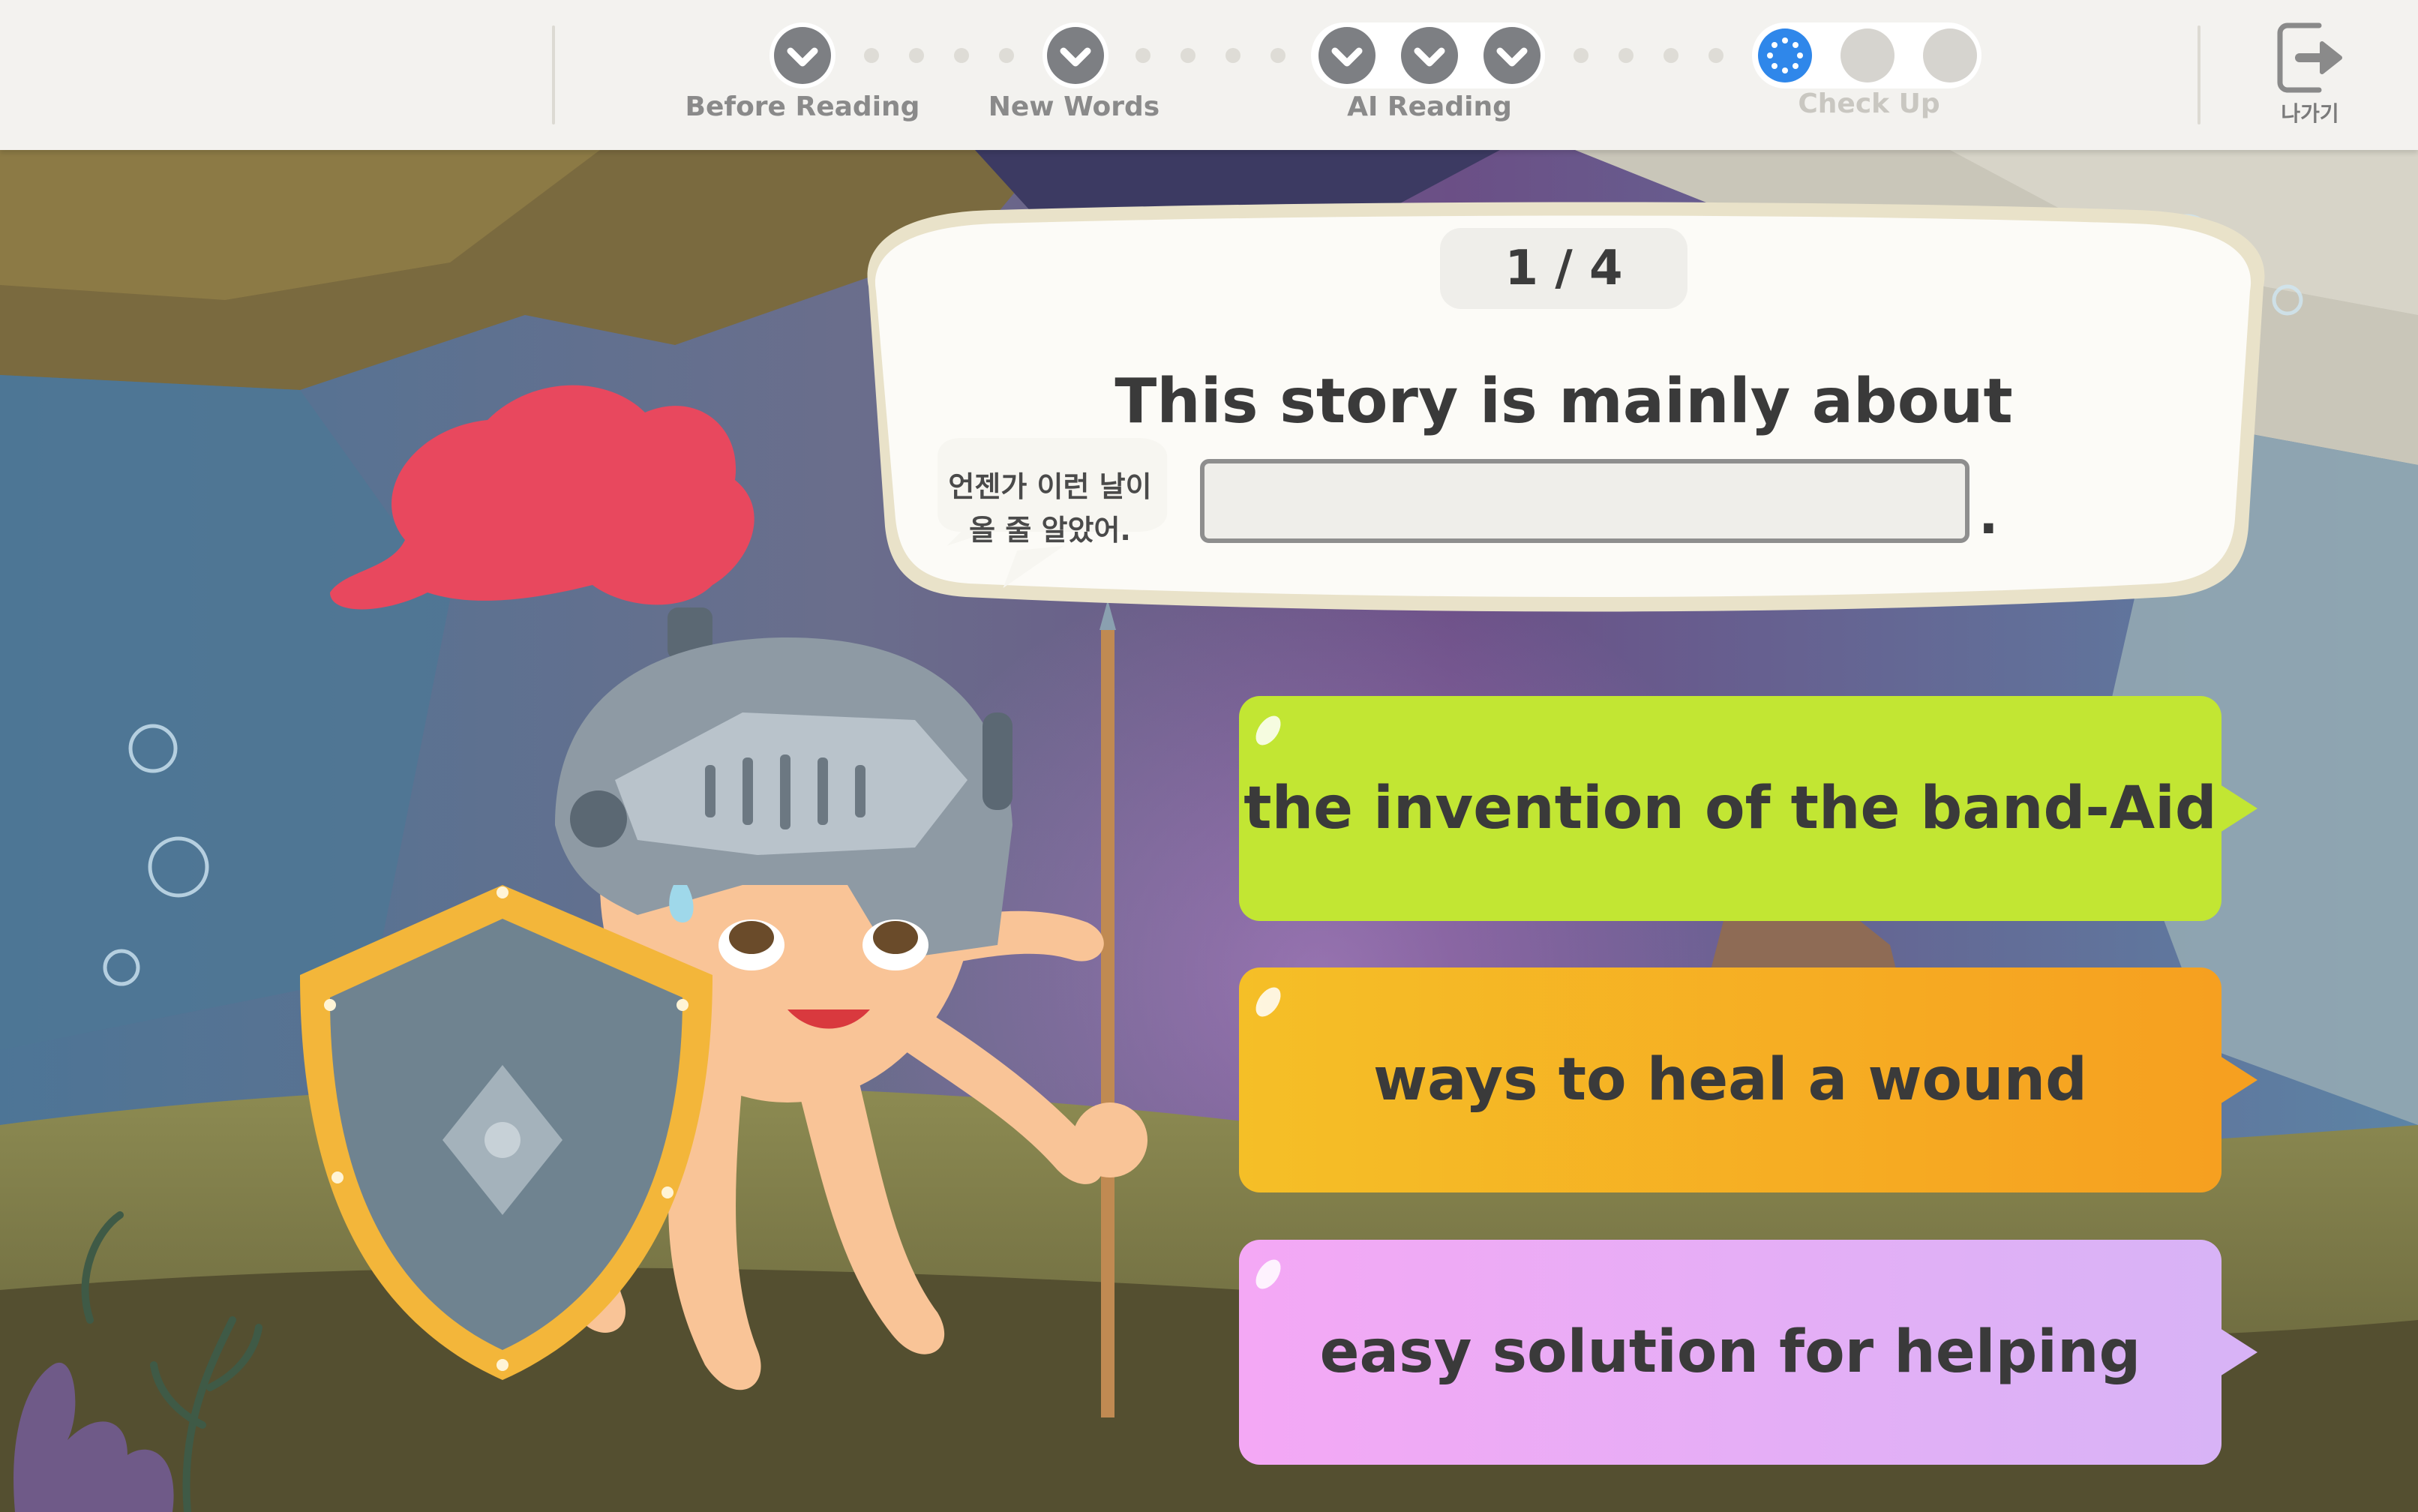  I want to click on answer-option-3: easy solution for helping, so click(1748, 1352).